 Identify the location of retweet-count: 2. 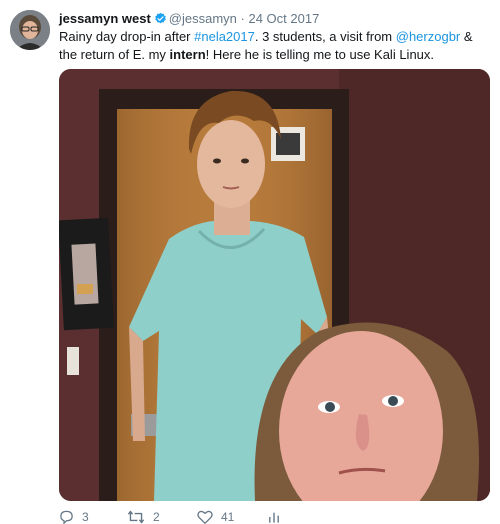
(156, 517).